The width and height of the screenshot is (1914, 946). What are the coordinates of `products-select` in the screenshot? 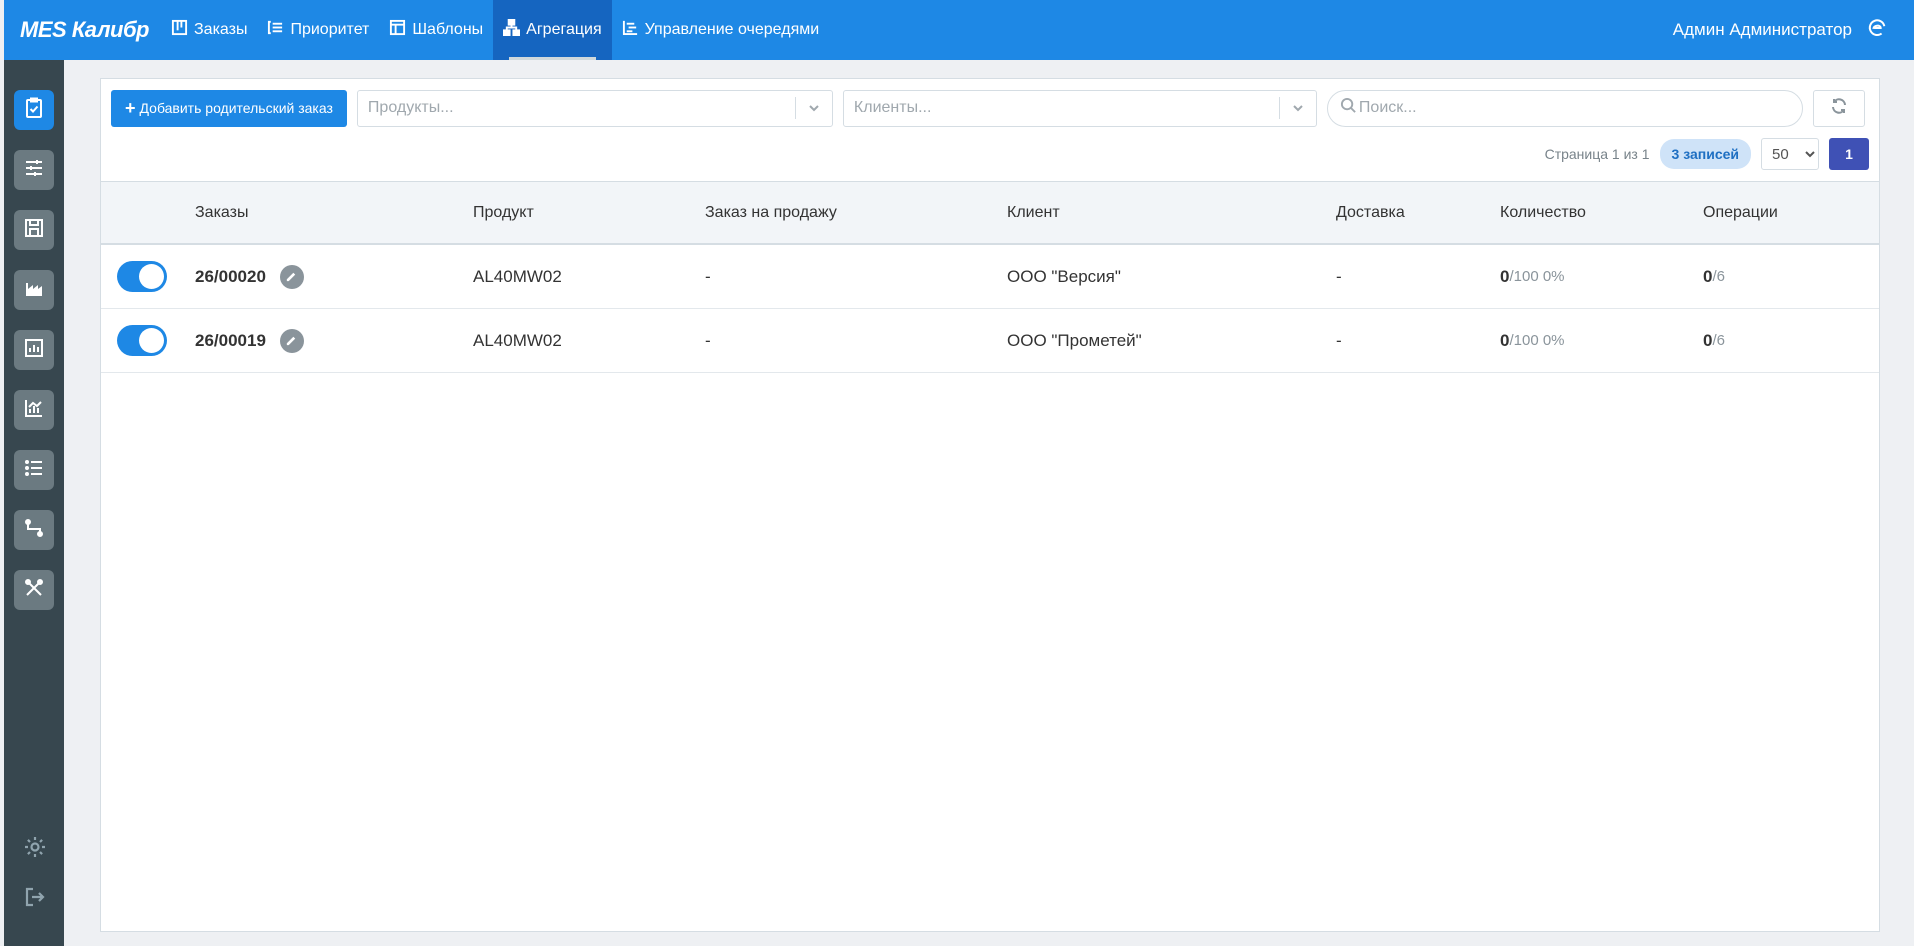 It's located at (594, 108).